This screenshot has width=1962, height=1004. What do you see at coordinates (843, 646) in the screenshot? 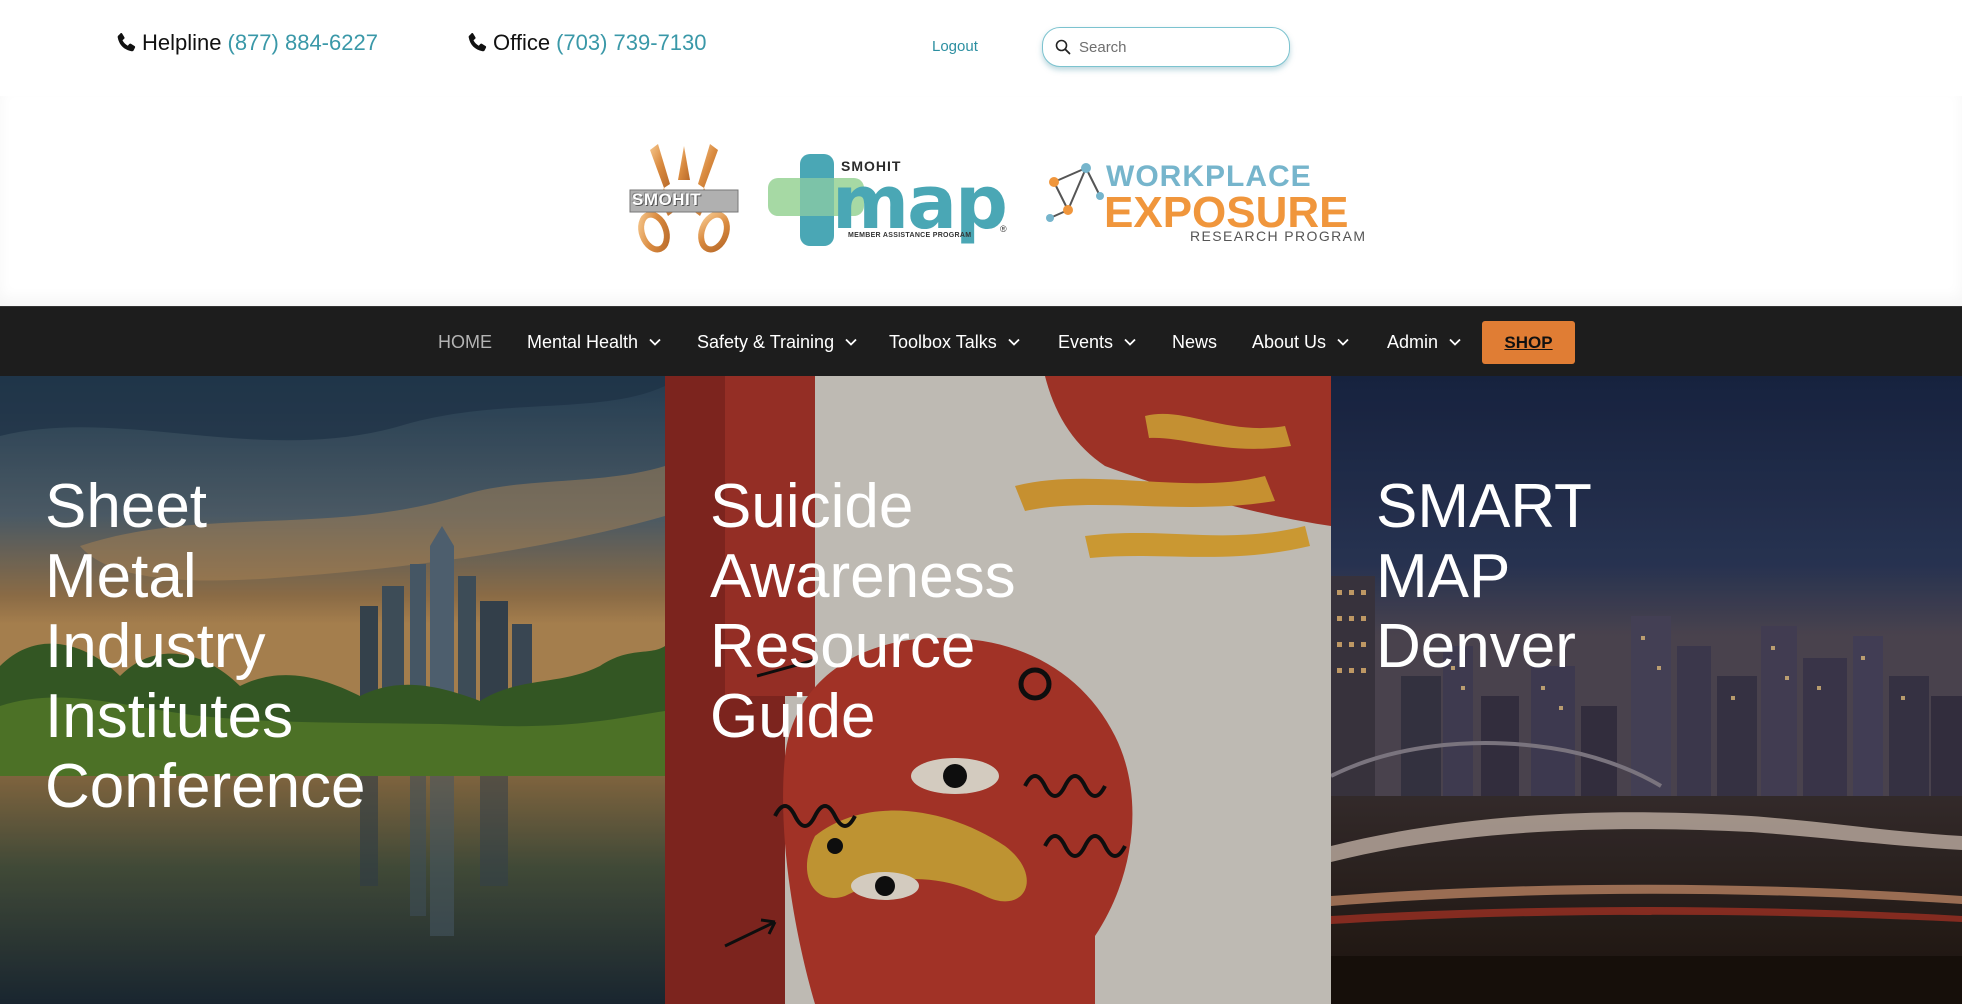
I see `title-line: Resource` at bounding box center [843, 646].